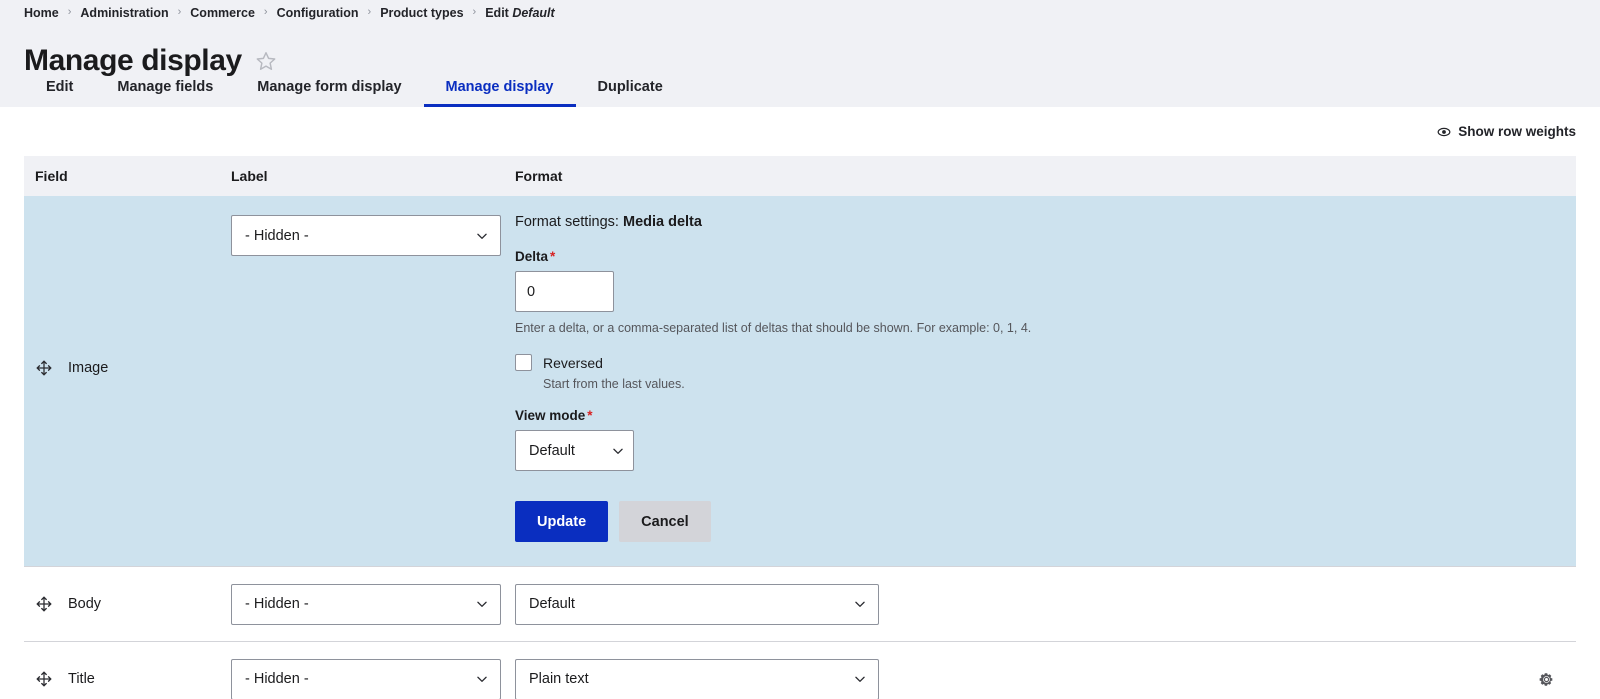  I want to click on field-name-body: Body, so click(62, 604).